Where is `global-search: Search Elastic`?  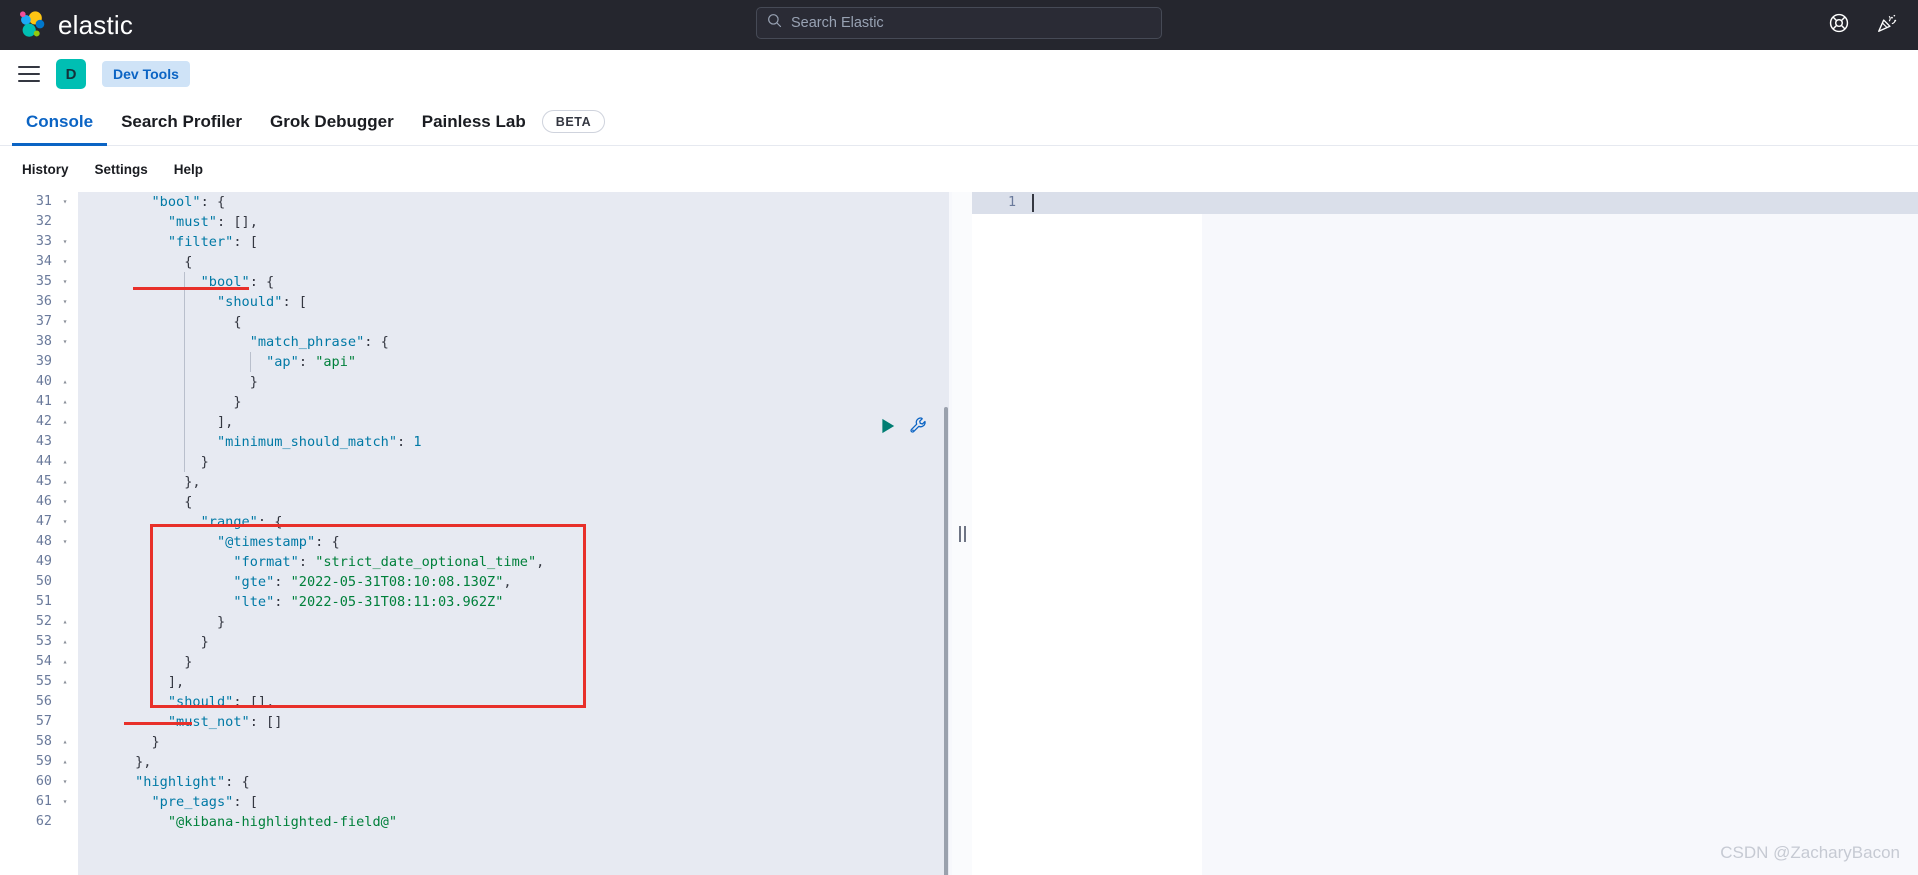
global-search: Search Elastic is located at coordinates (959, 23).